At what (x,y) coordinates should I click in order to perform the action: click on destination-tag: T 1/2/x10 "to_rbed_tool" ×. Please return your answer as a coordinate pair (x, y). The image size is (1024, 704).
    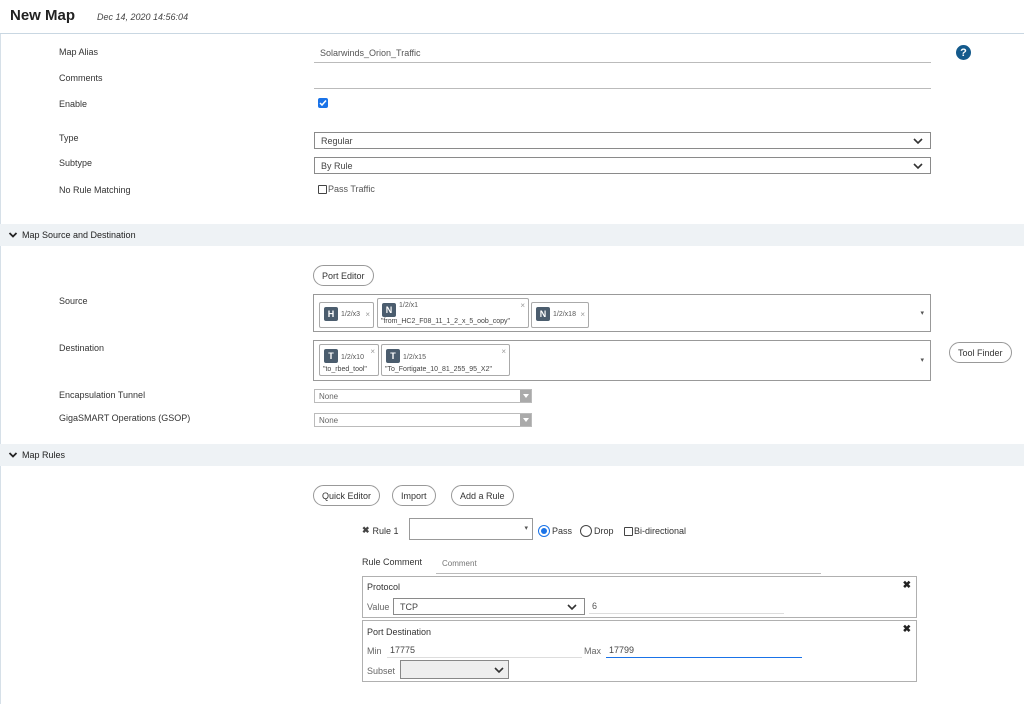
    Looking at the image, I should click on (349, 360).